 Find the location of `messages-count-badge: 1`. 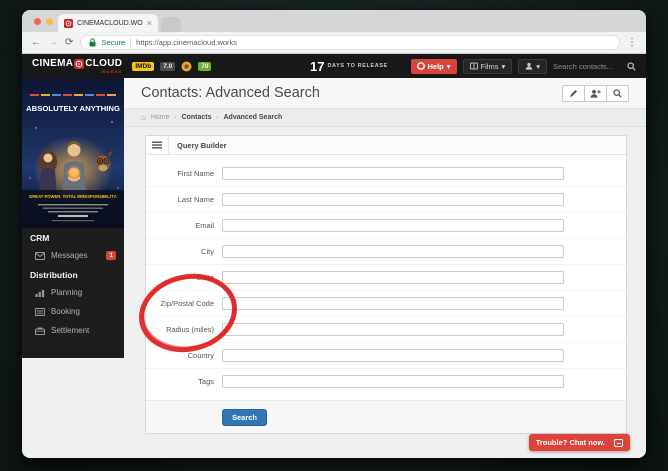

messages-count-badge: 1 is located at coordinates (111, 255).